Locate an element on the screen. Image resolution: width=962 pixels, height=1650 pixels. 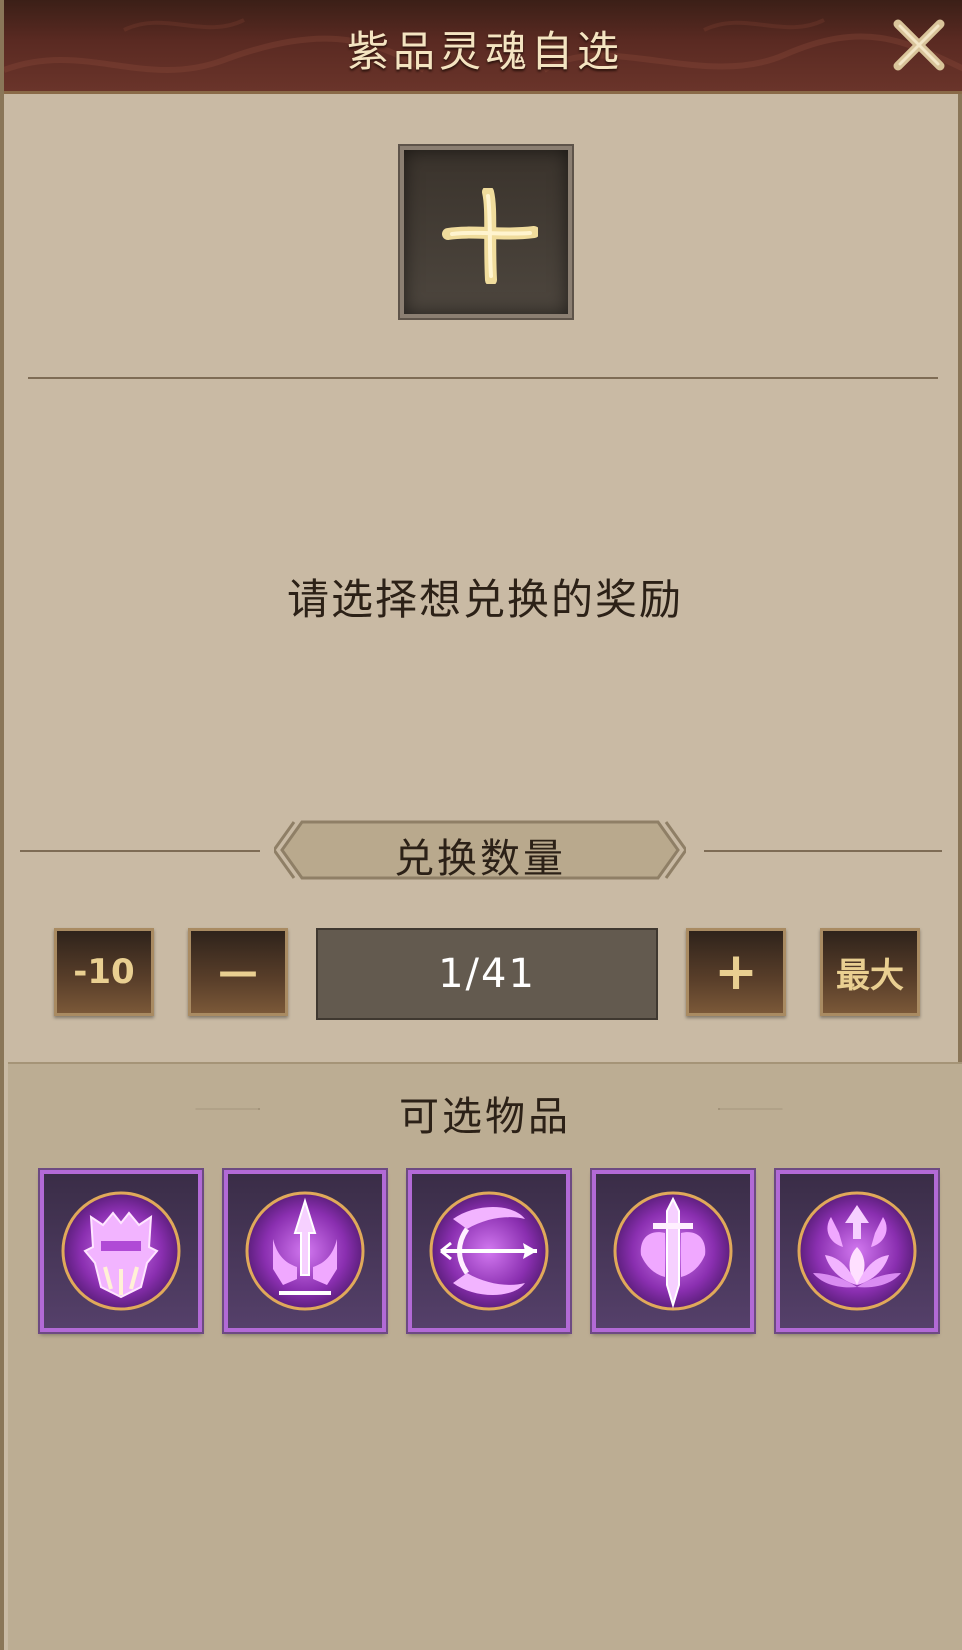
max-button: 最大 is located at coordinates (870, 972).